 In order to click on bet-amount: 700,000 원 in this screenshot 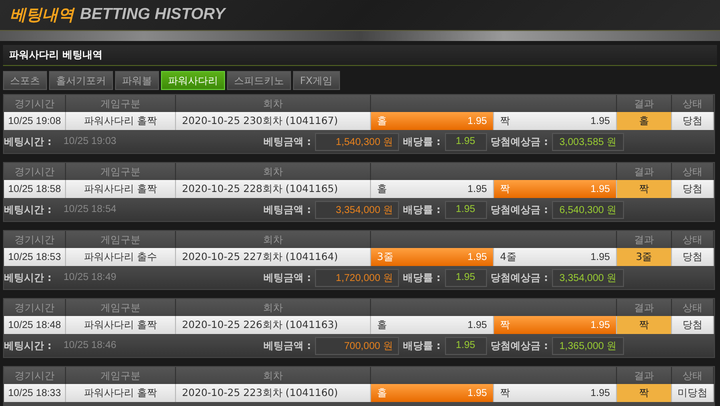, I will do `click(357, 345)`.